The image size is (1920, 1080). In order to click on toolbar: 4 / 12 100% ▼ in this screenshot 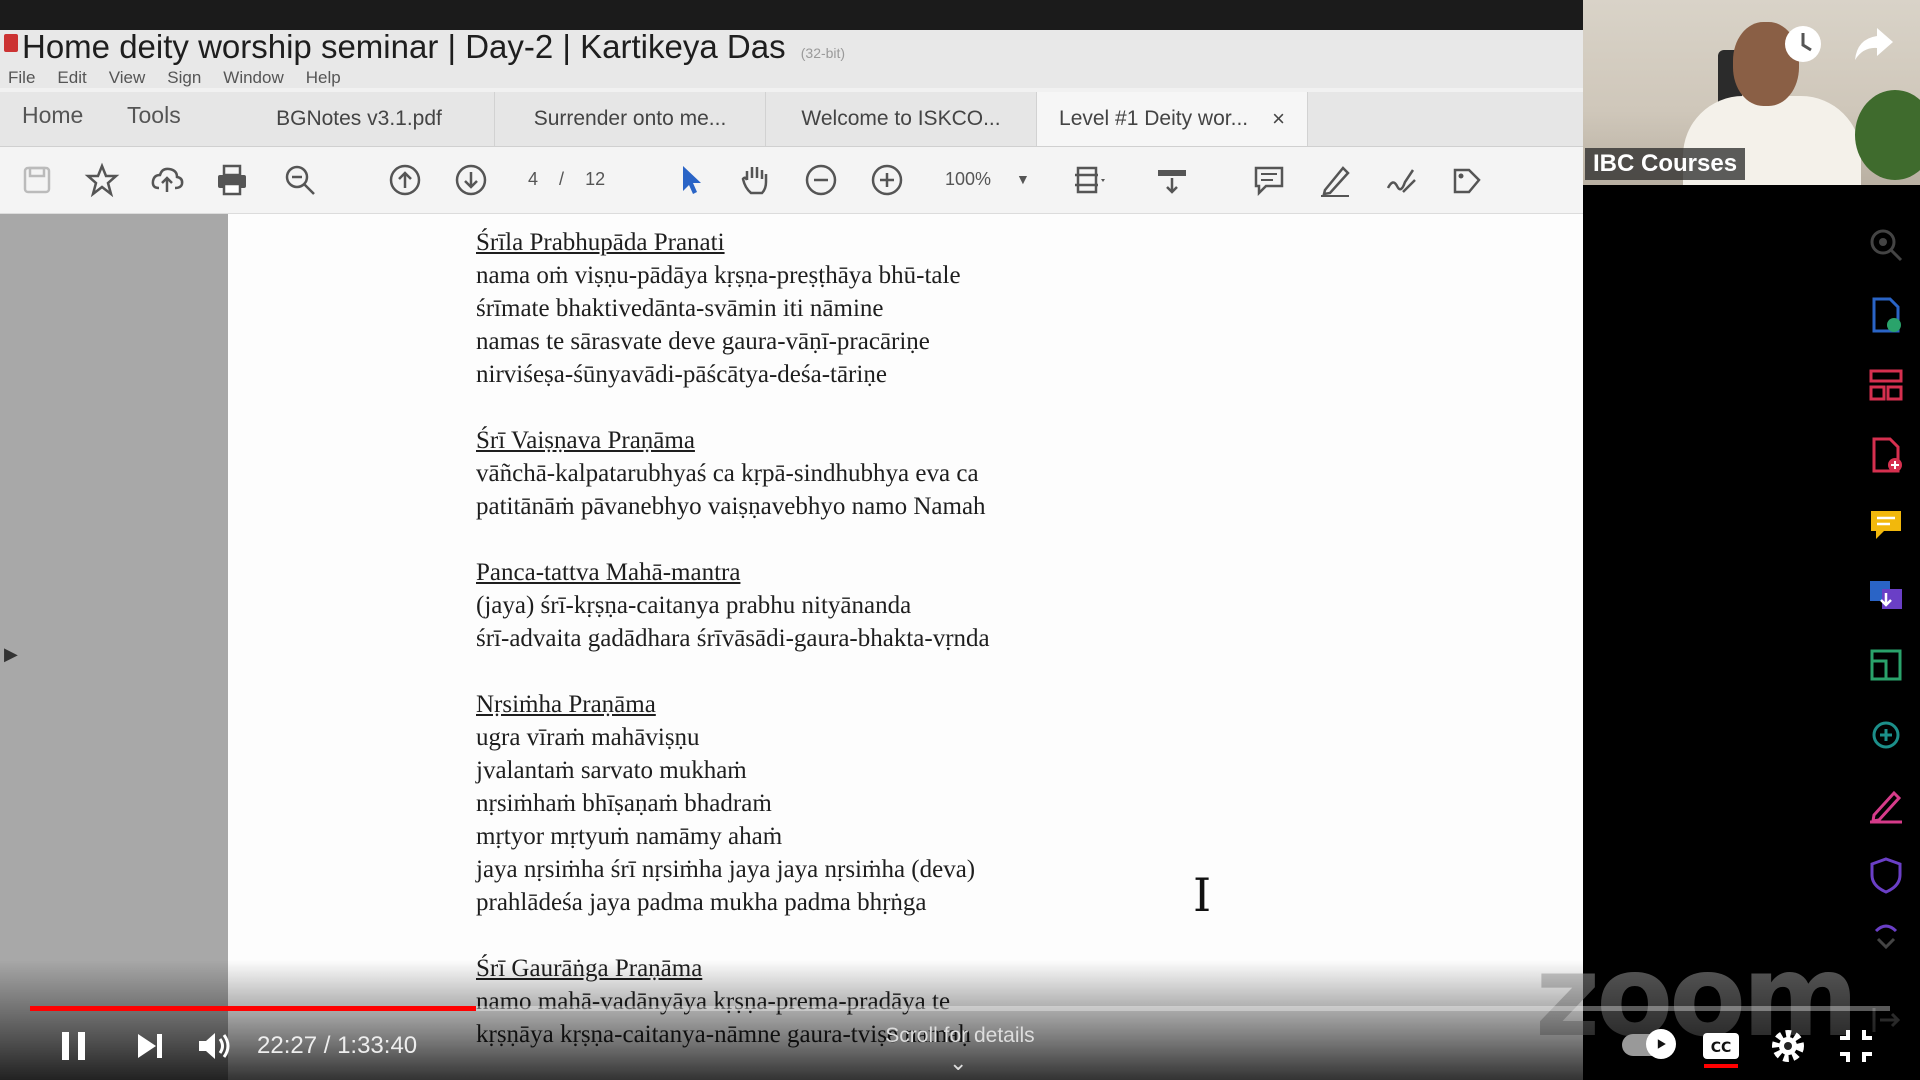, I will do `click(791, 180)`.